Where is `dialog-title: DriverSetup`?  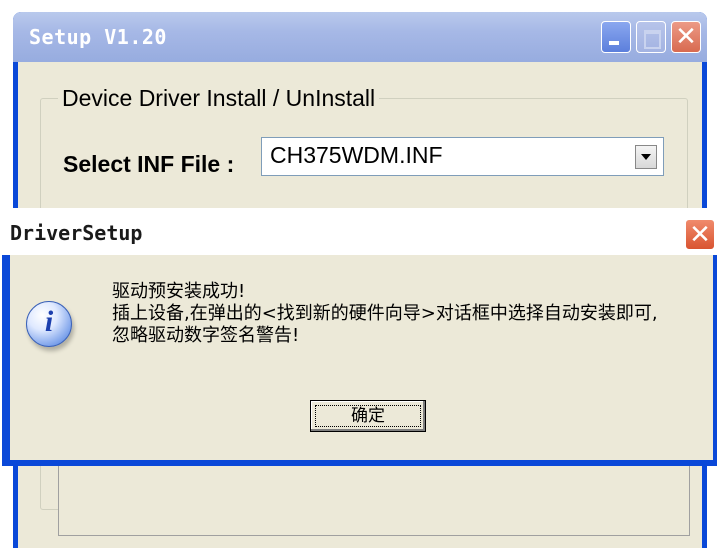 dialog-title: DriverSetup is located at coordinates (76, 233).